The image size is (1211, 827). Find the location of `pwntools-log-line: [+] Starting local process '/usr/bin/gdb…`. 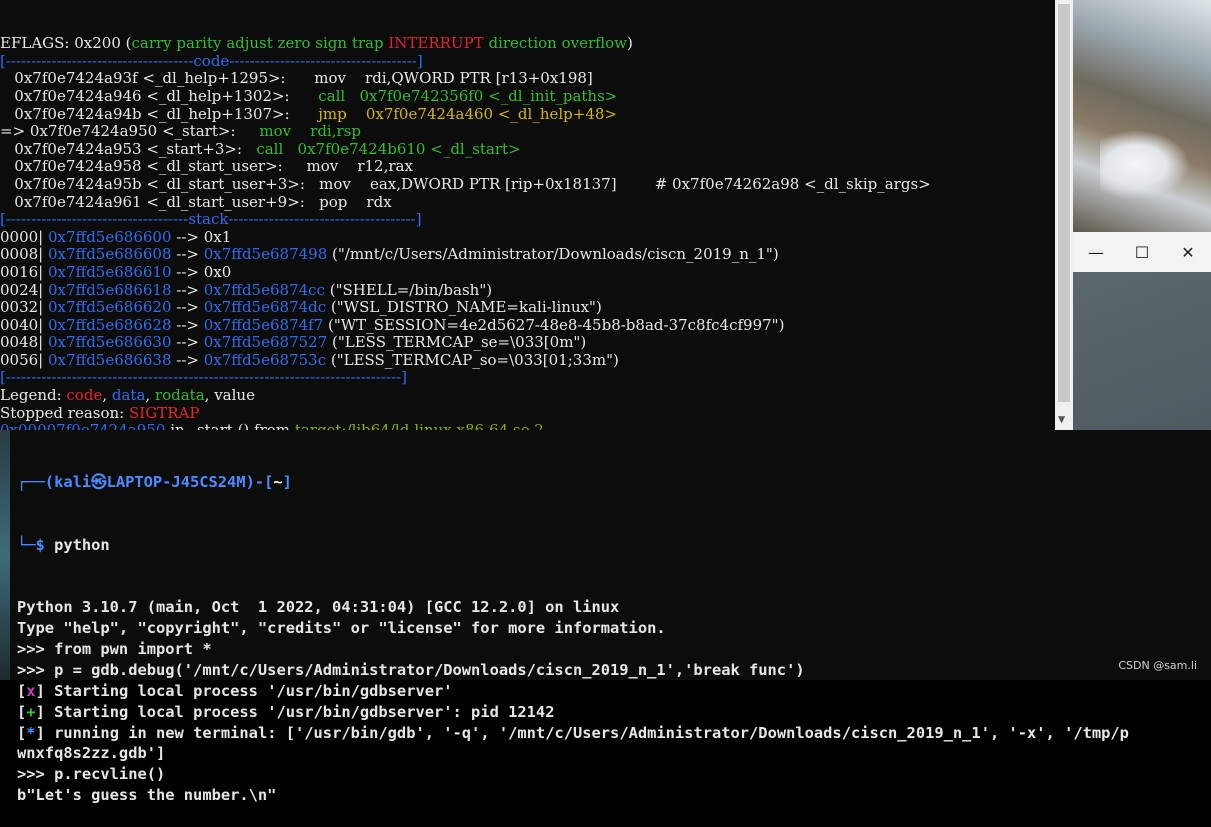

pwntools-log-line: [+] Starting local process '/usr/bin/gdb… is located at coordinates (286, 711).